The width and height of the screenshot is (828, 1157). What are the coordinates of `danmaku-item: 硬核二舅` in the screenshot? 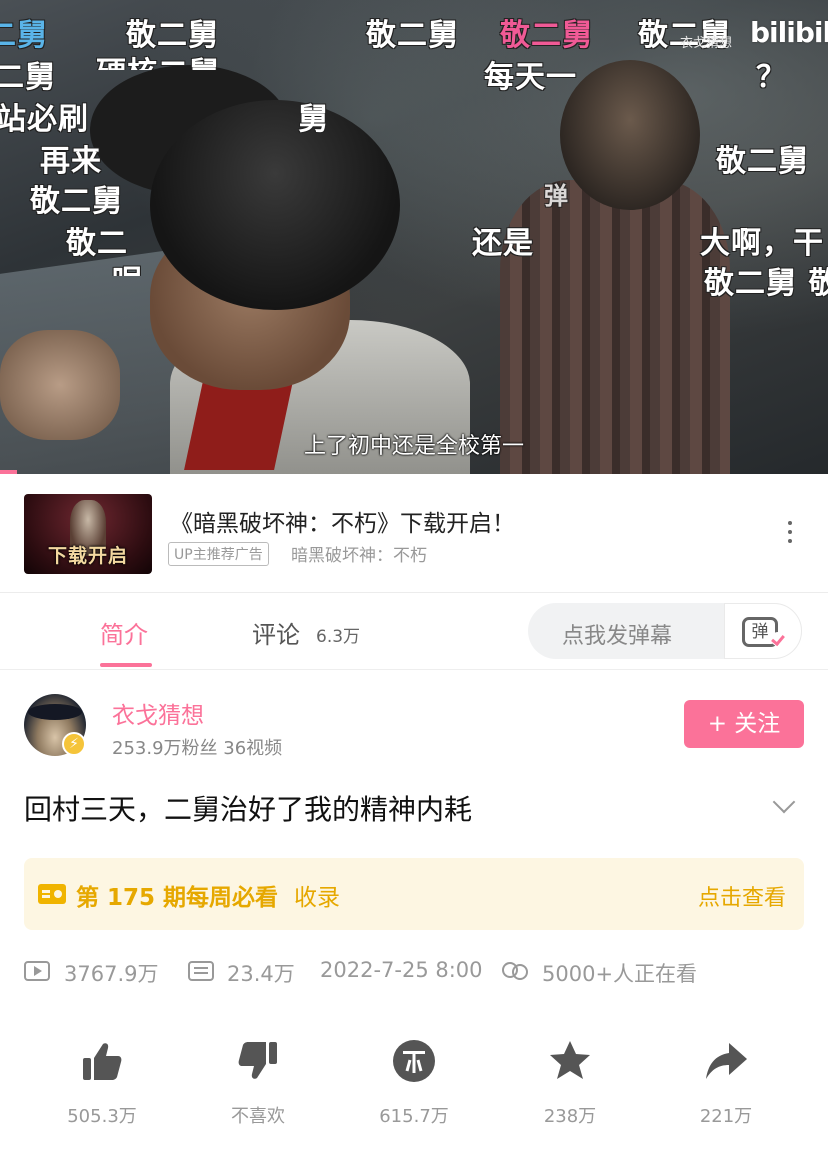 It's located at (158, 59).